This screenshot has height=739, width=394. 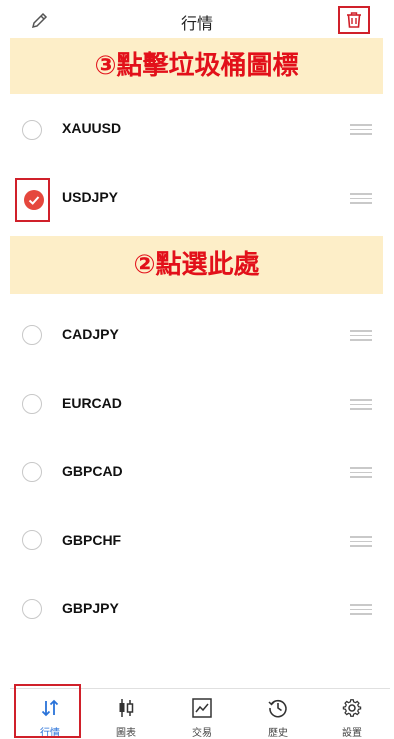 What do you see at coordinates (196, 23) in the screenshot?
I see `page-title: 行情` at bounding box center [196, 23].